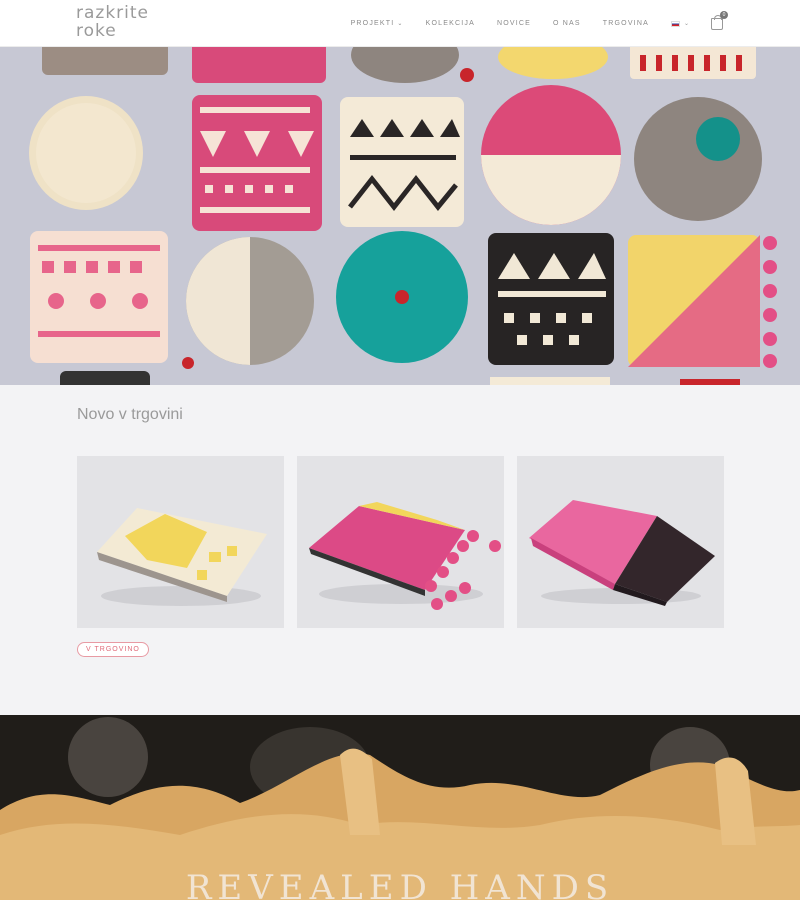 This screenshot has height=900, width=800. What do you see at coordinates (724, 14) in the screenshot?
I see `cart-count-badge: 0` at bounding box center [724, 14].